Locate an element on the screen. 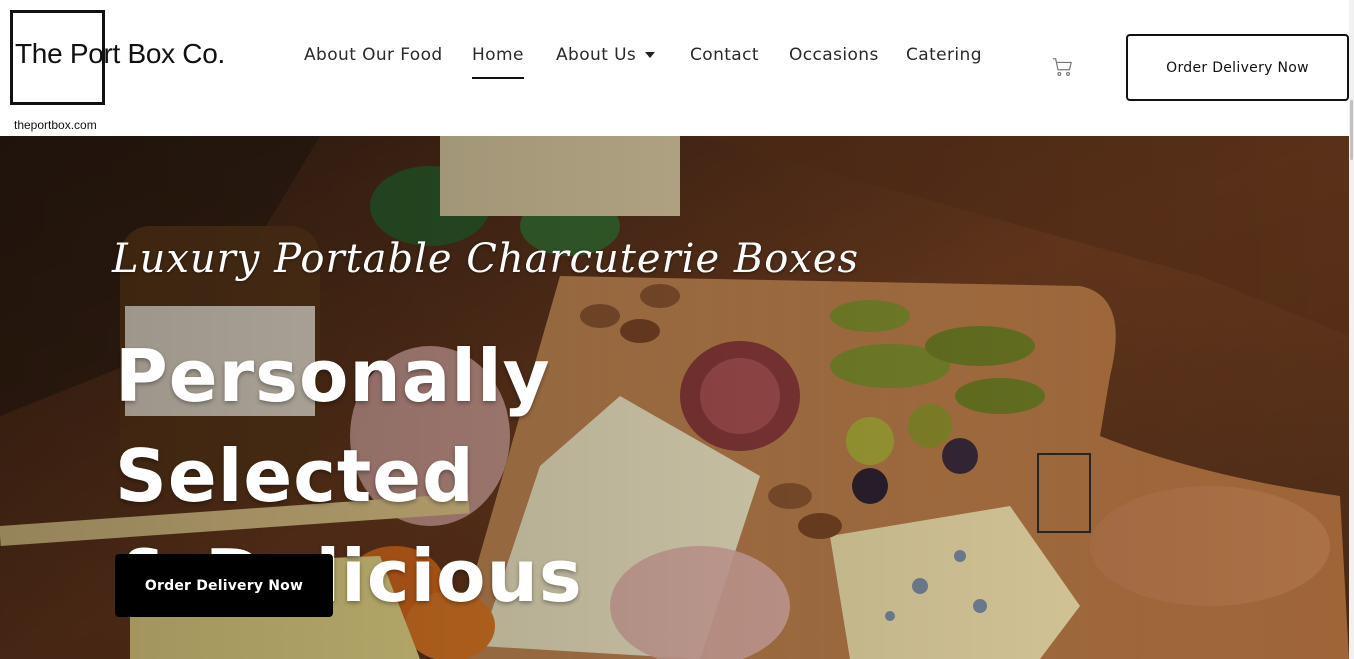 The image size is (1354, 659). logo-text: The Port Box Co. is located at coordinates (120, 54).